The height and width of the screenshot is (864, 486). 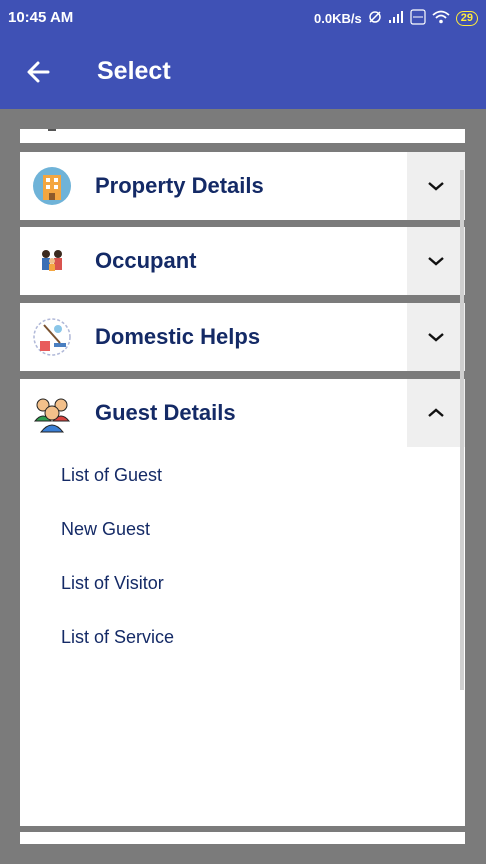 I want to click on row-label: Domestic Helps, so click(x=178, y=336).